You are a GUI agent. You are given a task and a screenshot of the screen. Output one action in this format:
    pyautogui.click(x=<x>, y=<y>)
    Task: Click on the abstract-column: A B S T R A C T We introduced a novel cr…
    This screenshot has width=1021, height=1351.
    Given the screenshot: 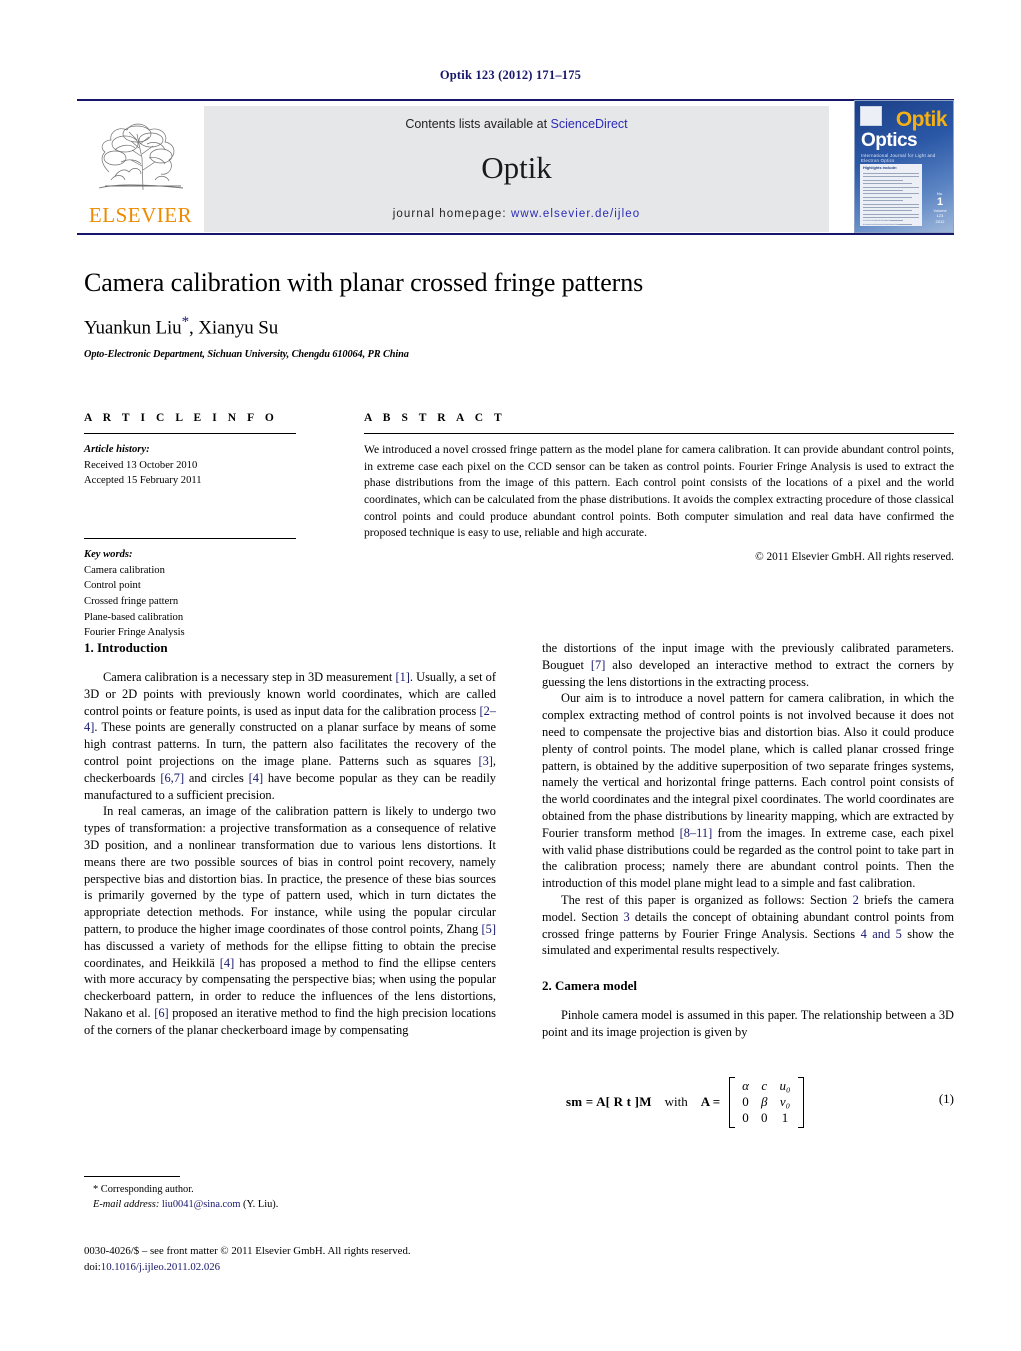 What is the action you would take?
    pyautogui.click(x=659, y=487)
    